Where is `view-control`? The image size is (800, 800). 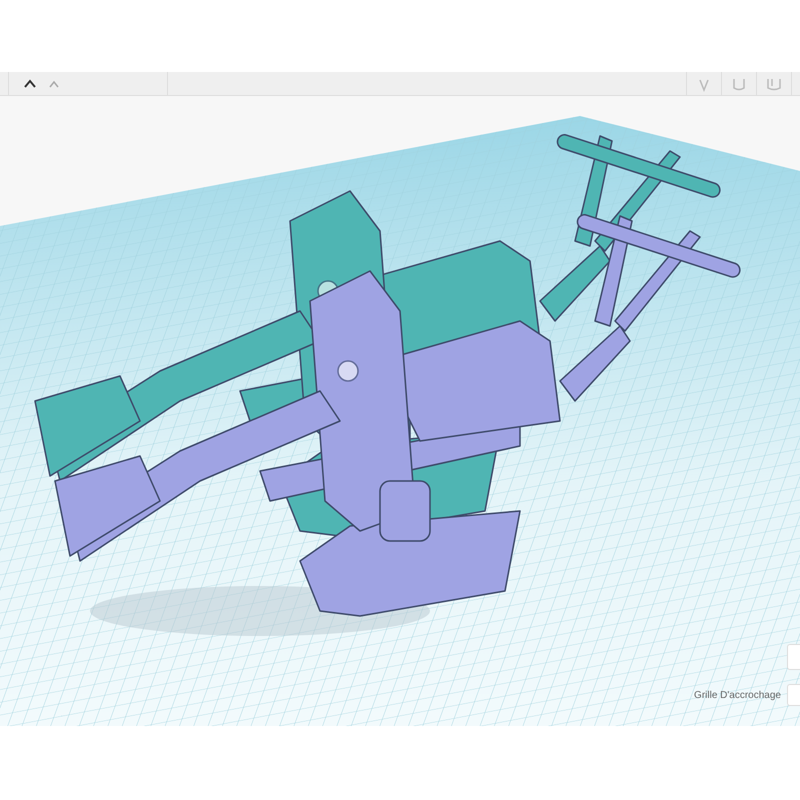
view-control is located at coordinates (793, 657).